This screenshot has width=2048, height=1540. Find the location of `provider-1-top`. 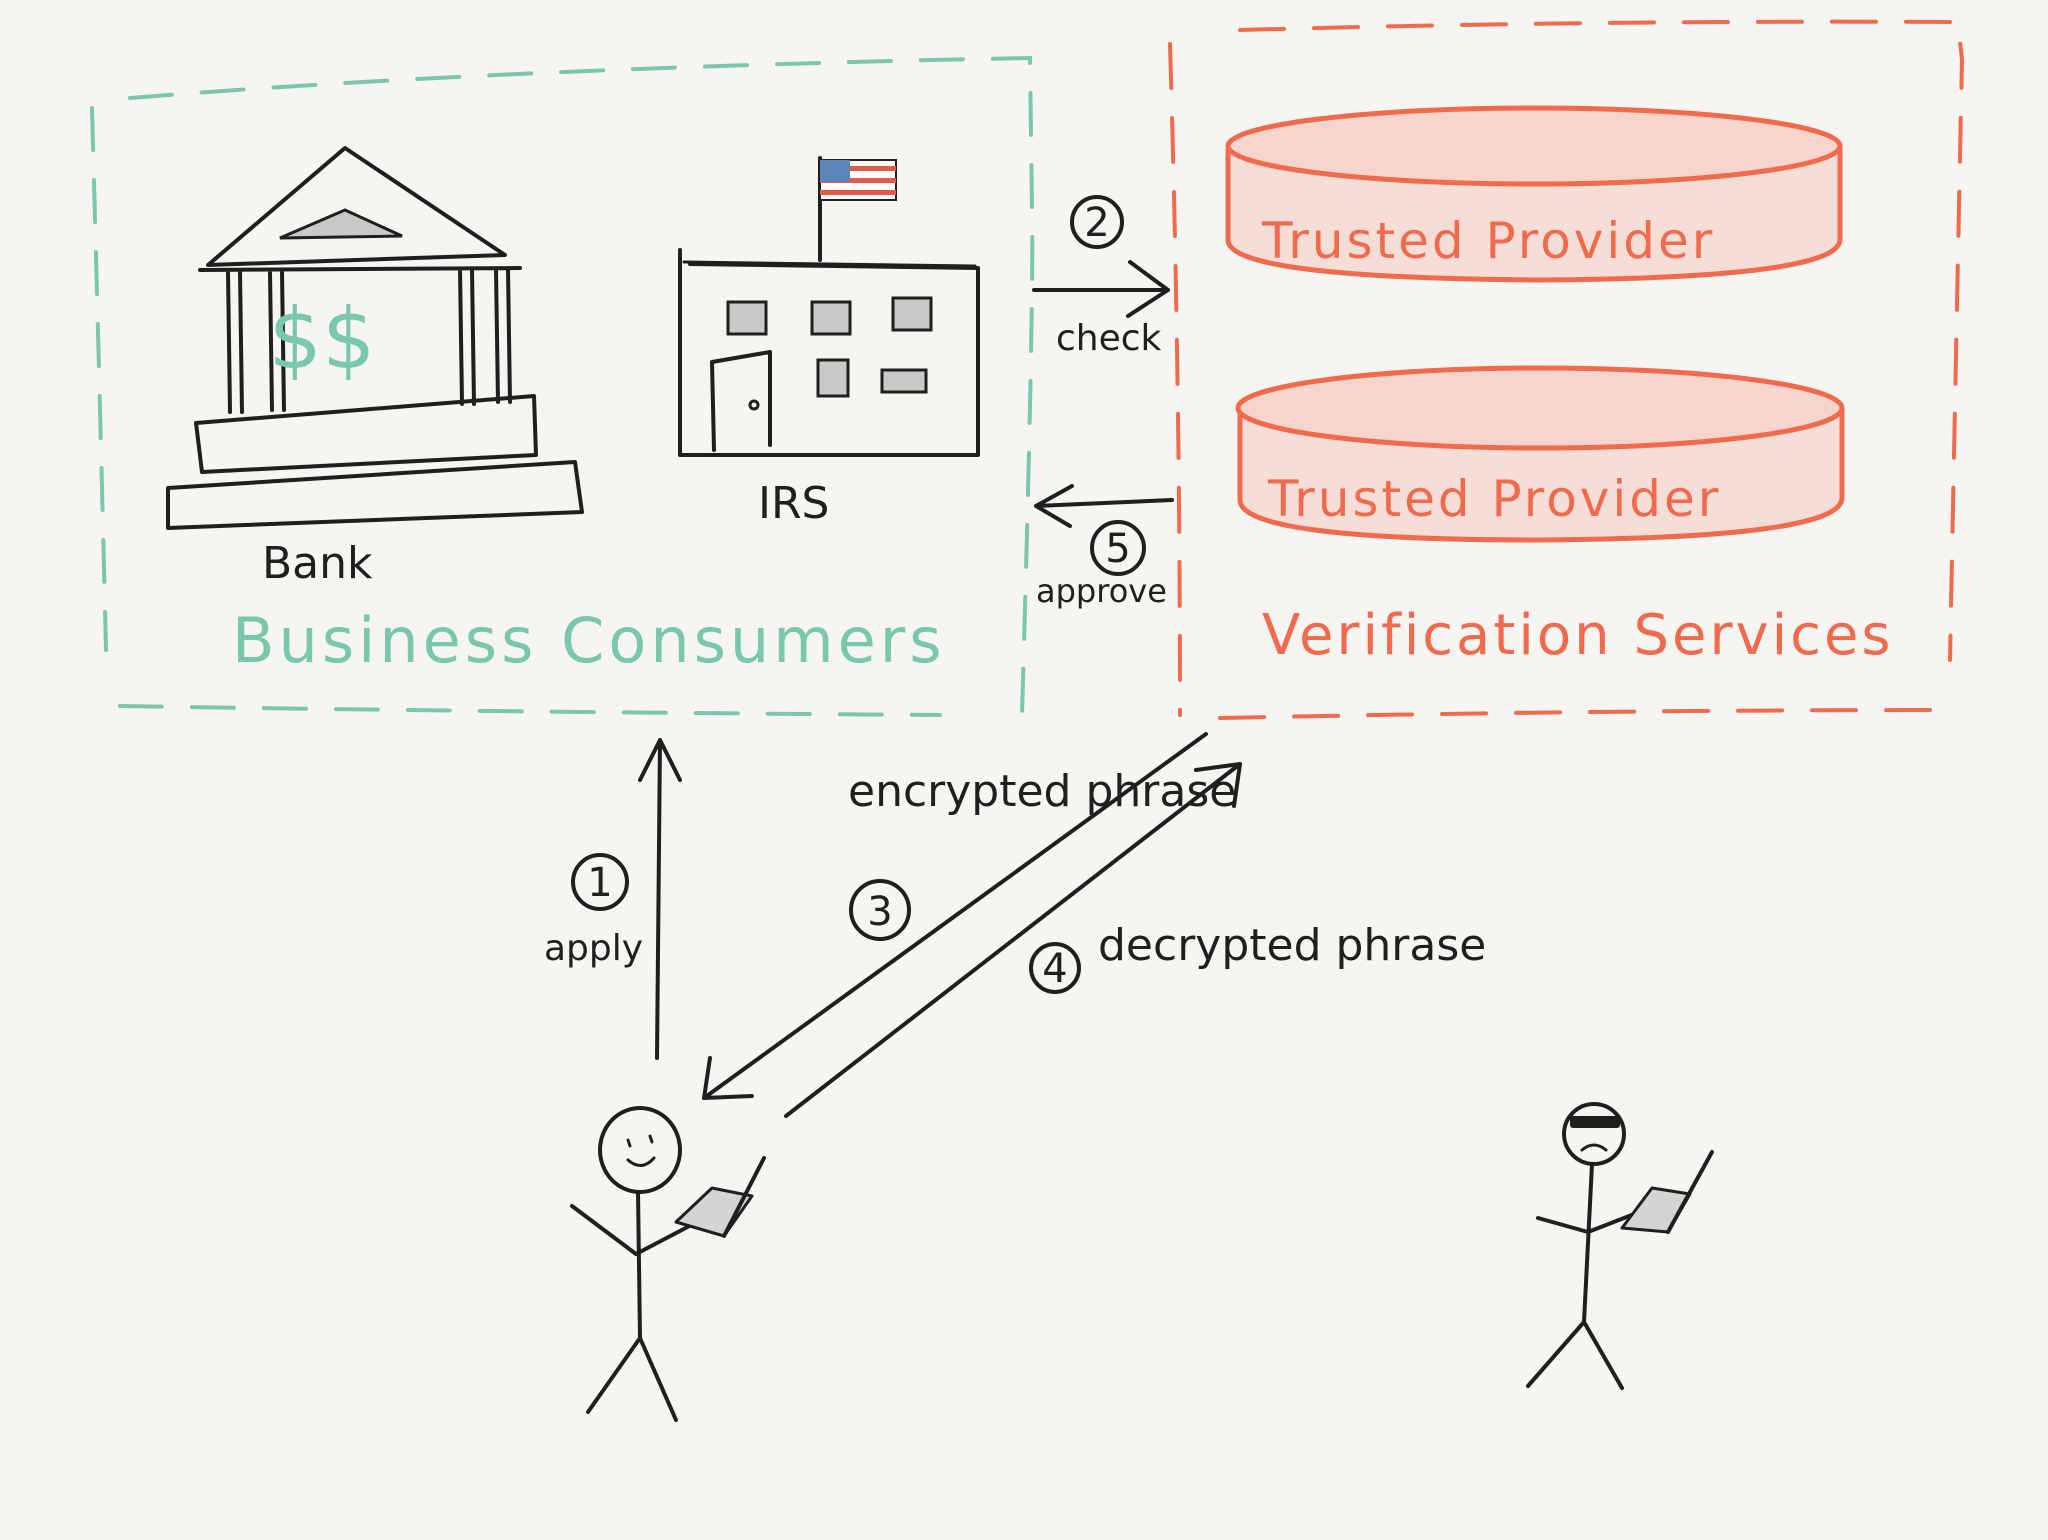

provider-1-top is located at coordinates (1534, 146).